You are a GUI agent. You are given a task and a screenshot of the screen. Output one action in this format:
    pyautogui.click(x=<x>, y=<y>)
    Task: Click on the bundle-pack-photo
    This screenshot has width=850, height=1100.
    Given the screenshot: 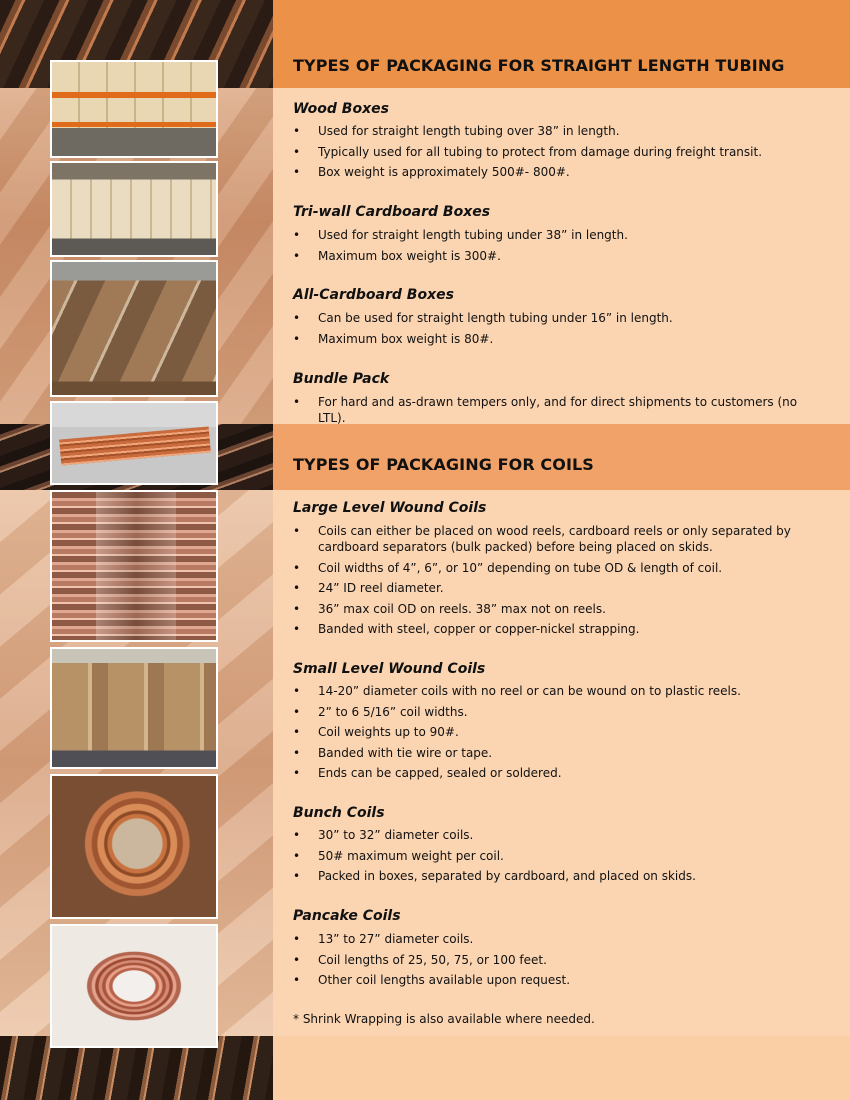 What is the action you would take?
    pyautogui.click(x=134, y=443)
    